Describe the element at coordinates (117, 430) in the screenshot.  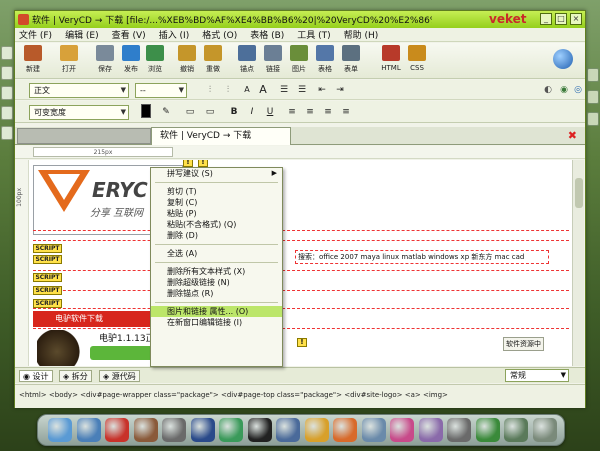
I see `game-icon` at that location.